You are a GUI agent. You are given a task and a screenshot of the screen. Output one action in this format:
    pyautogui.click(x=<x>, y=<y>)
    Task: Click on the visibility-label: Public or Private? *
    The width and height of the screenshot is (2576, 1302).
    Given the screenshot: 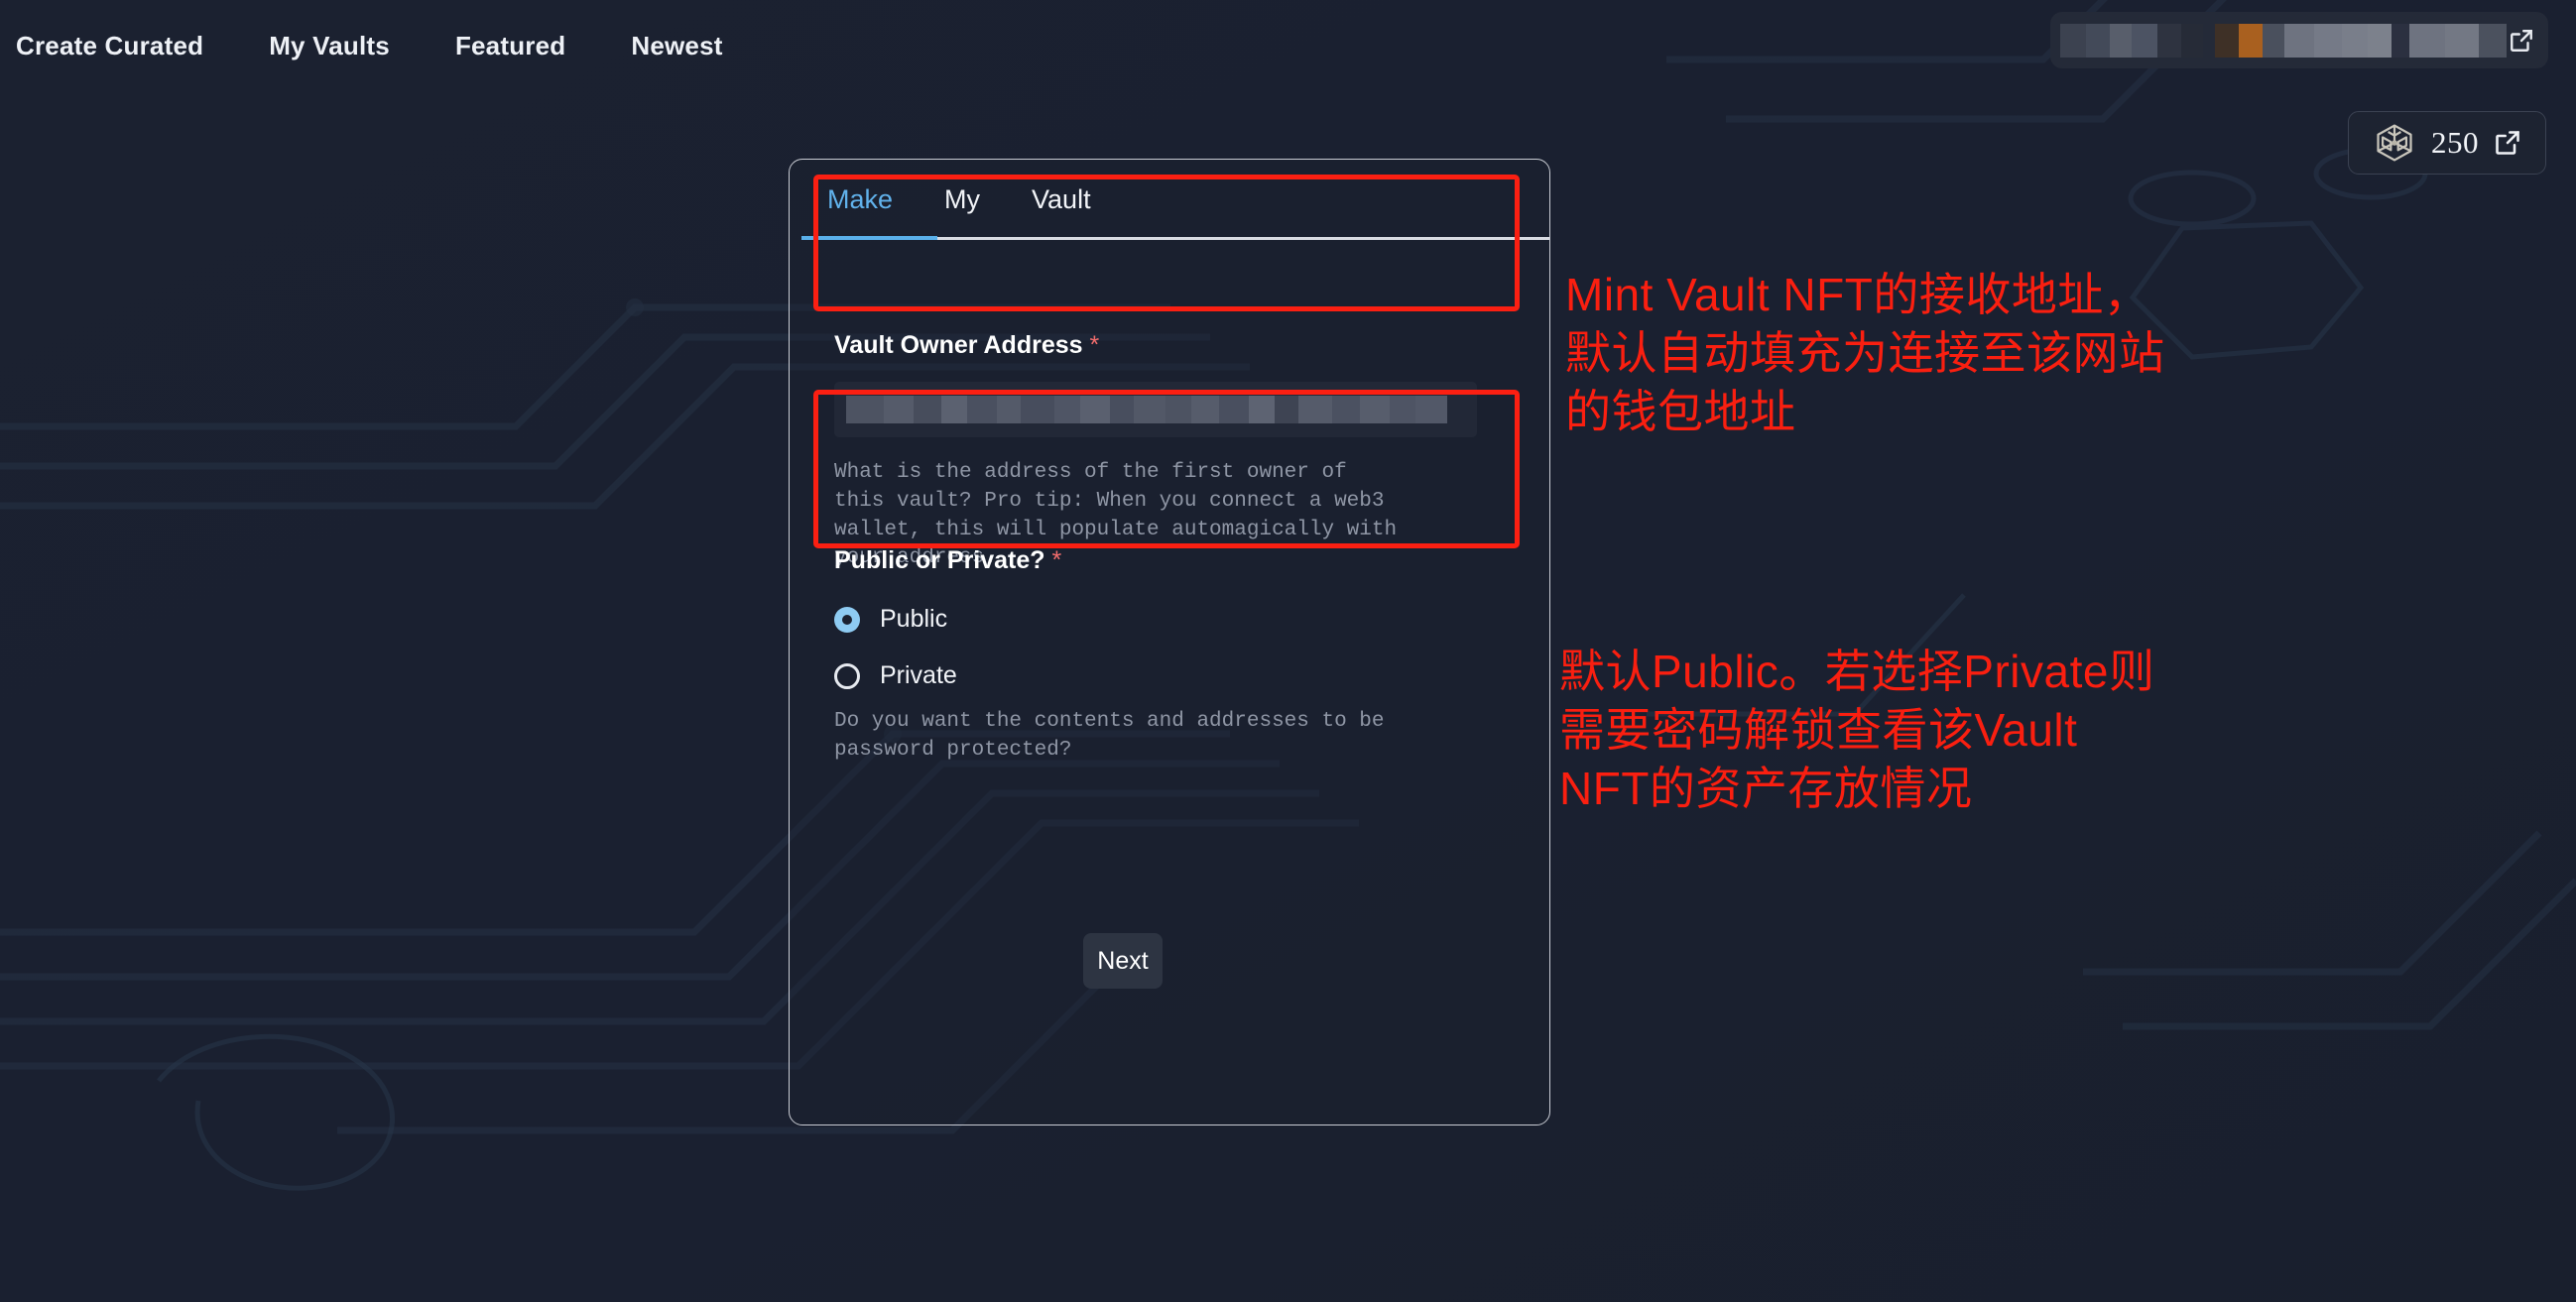 What is the action you would take?
    pyautogui.click(x=1169, y=561)
    